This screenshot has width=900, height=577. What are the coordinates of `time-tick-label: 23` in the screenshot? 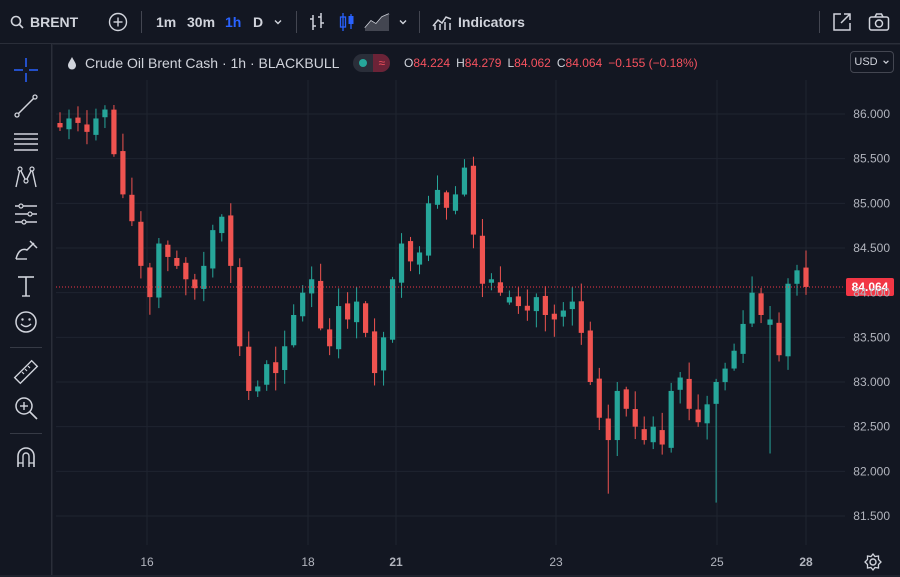 It's located at (556, 562).